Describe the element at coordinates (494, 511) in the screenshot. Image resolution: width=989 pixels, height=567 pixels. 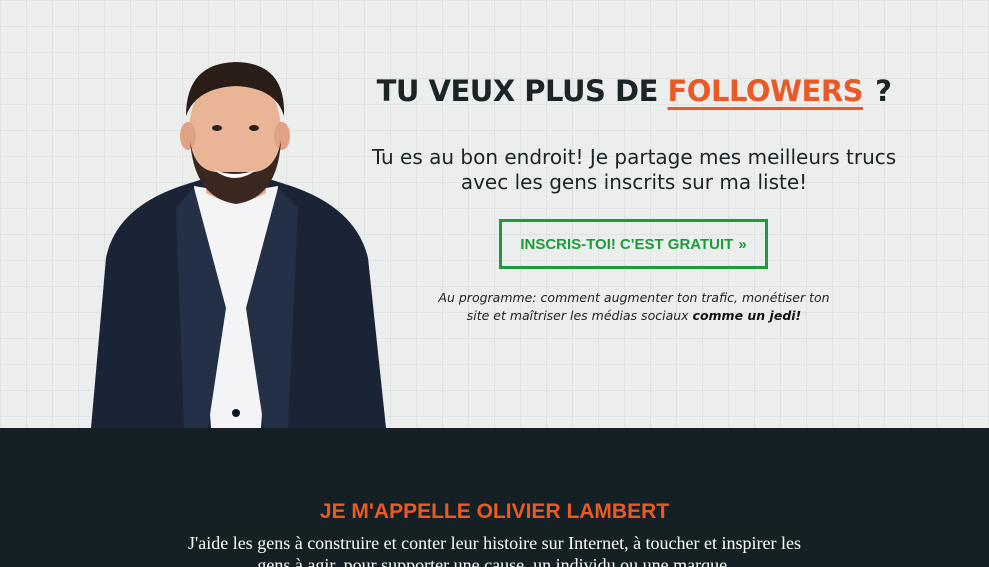
I see `about-title: JE M'APPELLE OLIVIER LAMBERT` at that location.